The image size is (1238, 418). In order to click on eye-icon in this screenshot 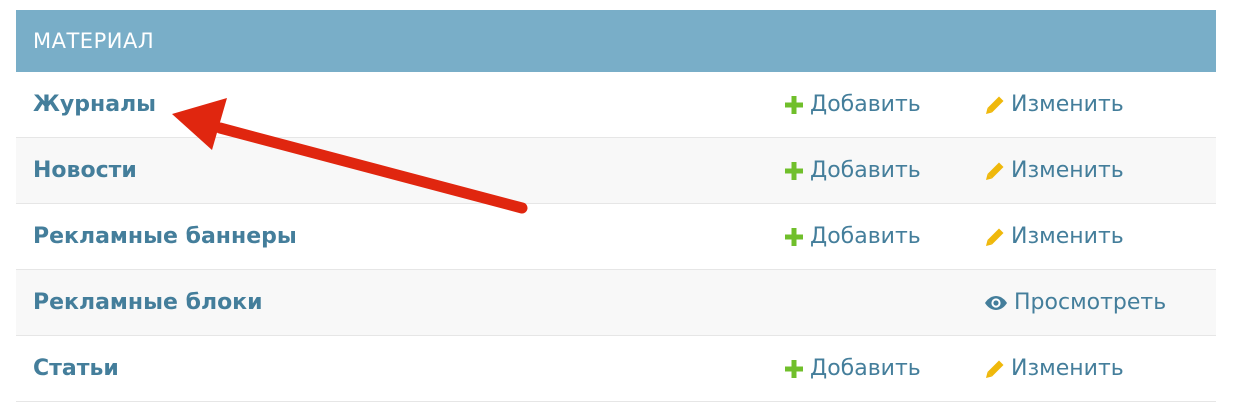, I will do `click(996, 302)`.